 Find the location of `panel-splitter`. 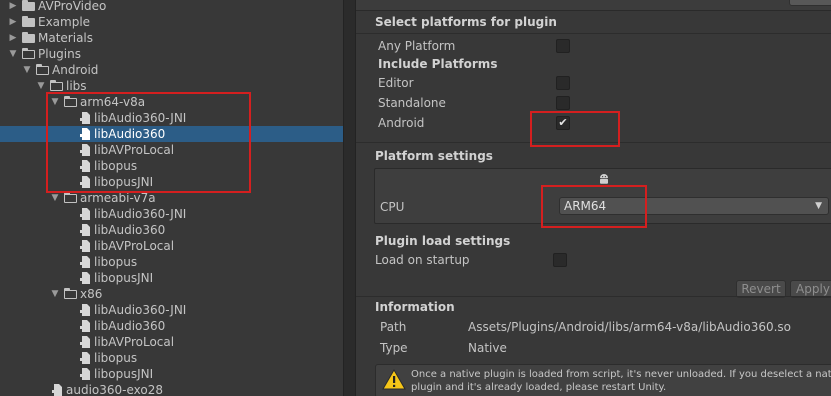

panel-splitter is located at coordinates (349, 198).